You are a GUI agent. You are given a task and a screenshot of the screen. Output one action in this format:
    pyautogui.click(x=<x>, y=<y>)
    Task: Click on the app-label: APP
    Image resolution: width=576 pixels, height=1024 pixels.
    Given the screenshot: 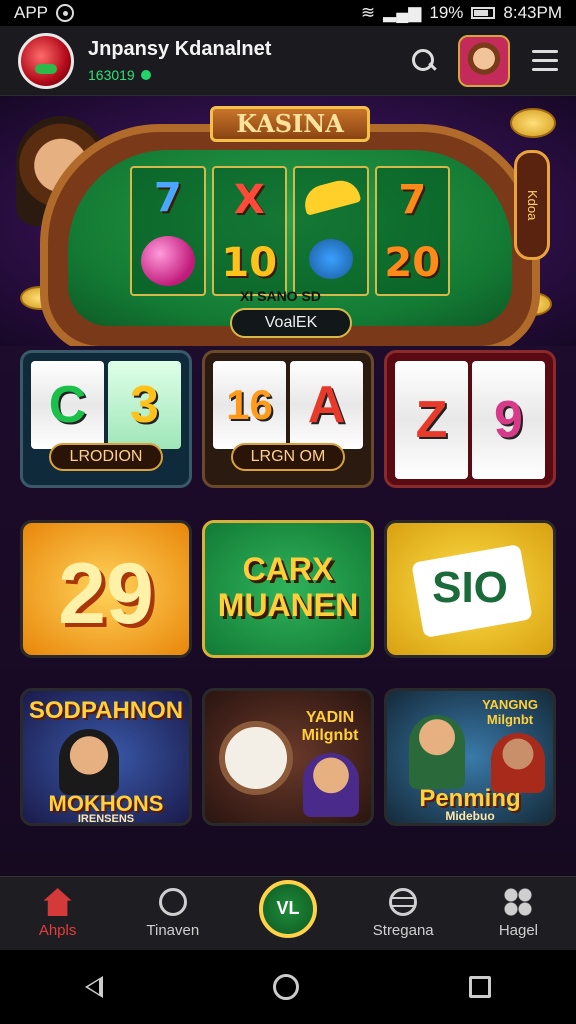 What is the action you would take?
    pyautogui.click(x=31, y=12)
    